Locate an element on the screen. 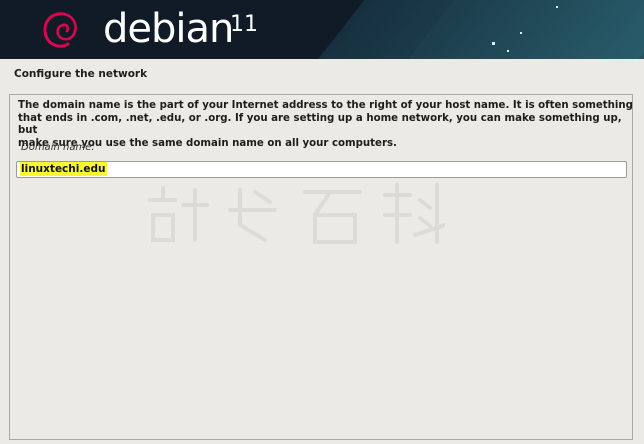  page-title: Configure the network is located at coordinates (81, 74).